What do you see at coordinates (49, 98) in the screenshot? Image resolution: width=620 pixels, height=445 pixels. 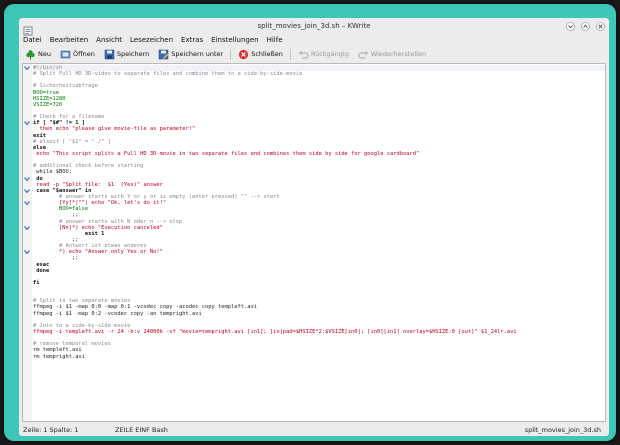 I see `code-text: HSIZE=1280` at bounding box center [49, 98].